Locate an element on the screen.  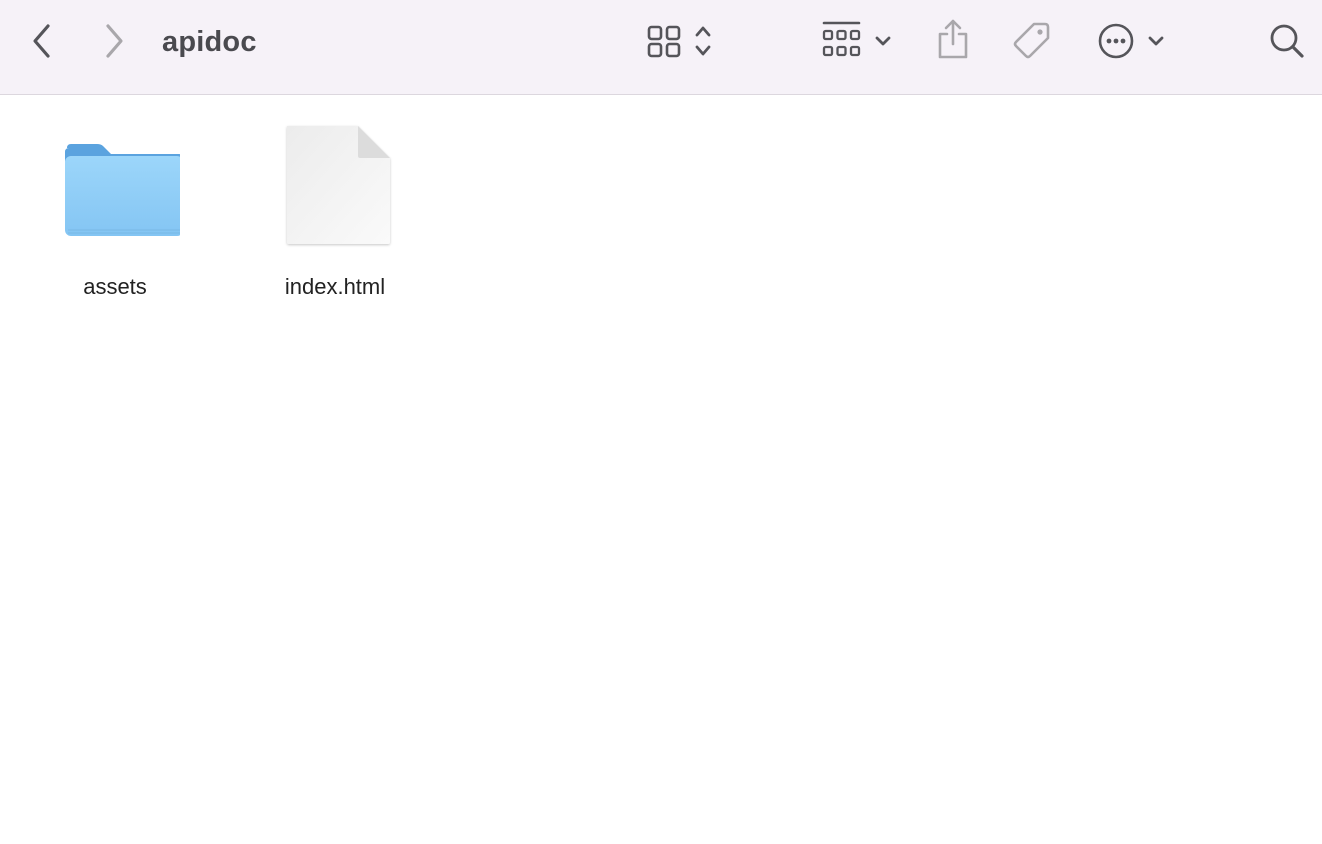
more-actions-button is located at coordinates (1134, 41).